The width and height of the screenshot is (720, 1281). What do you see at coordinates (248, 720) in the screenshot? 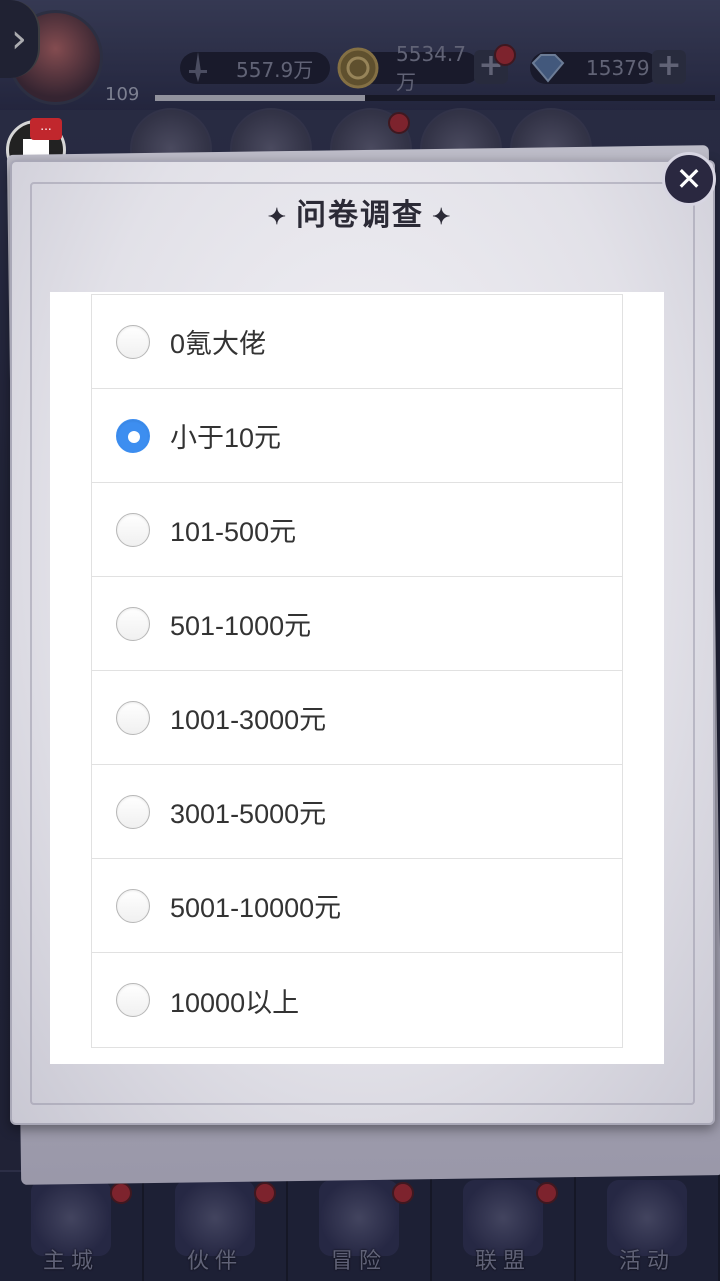
I see `survey-option-label: 1001-3000元` at bounding box center [248, 720].